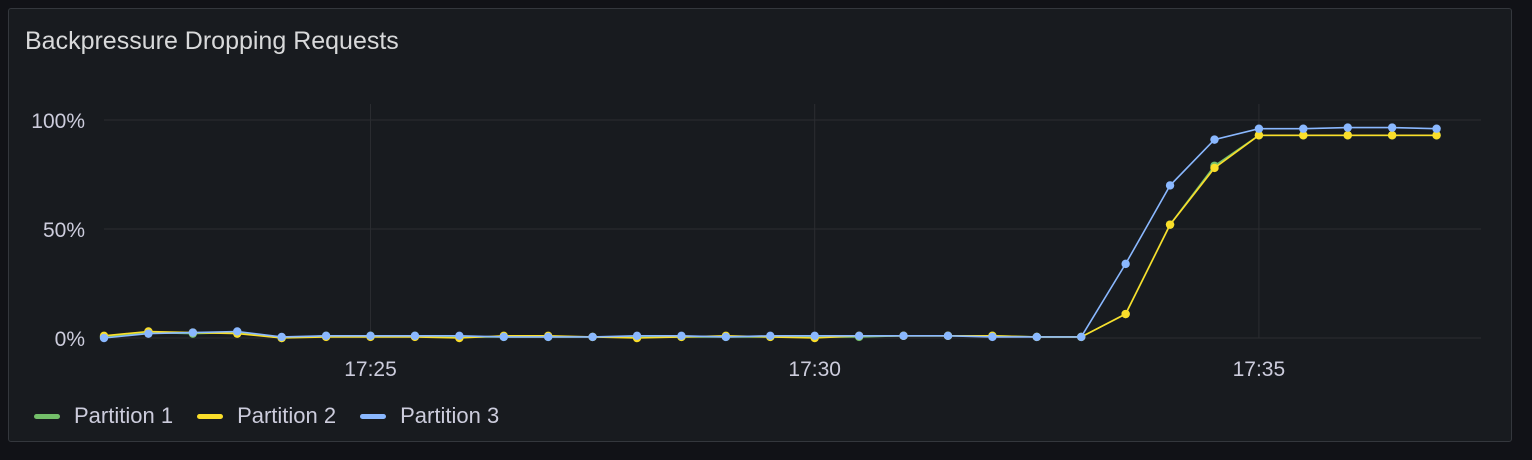 The image size is (1532, 460). Describe the element at coordinates (370, 369) in the screenshot. I see `x-tick-label: 17:25` at that location.